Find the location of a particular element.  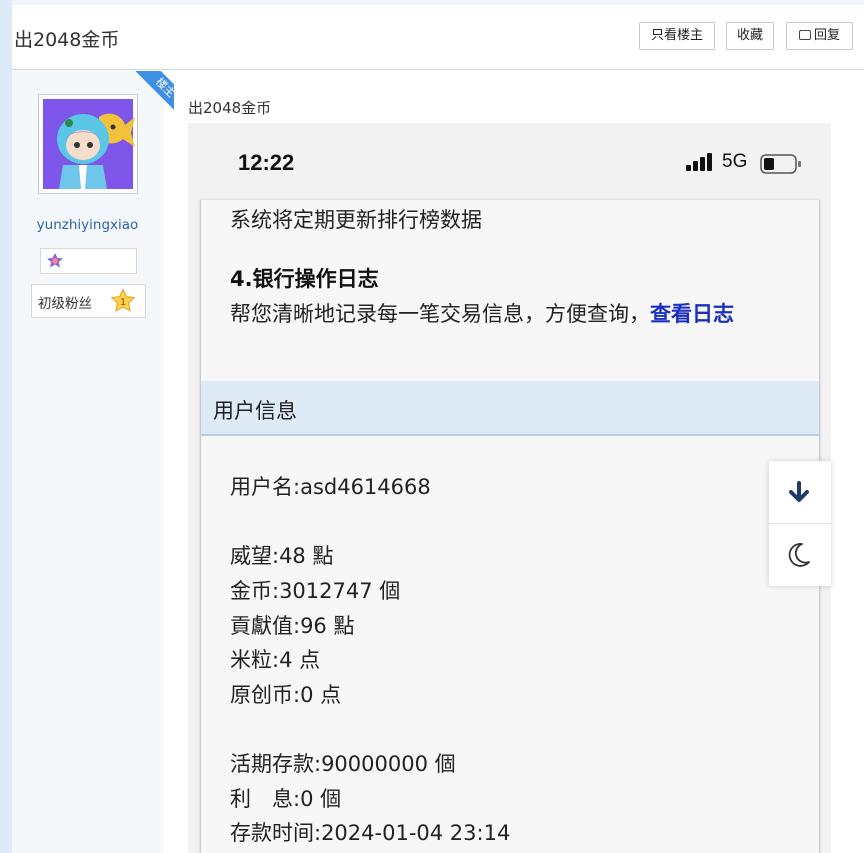

medal-icon is located at coordinates (55, 260).